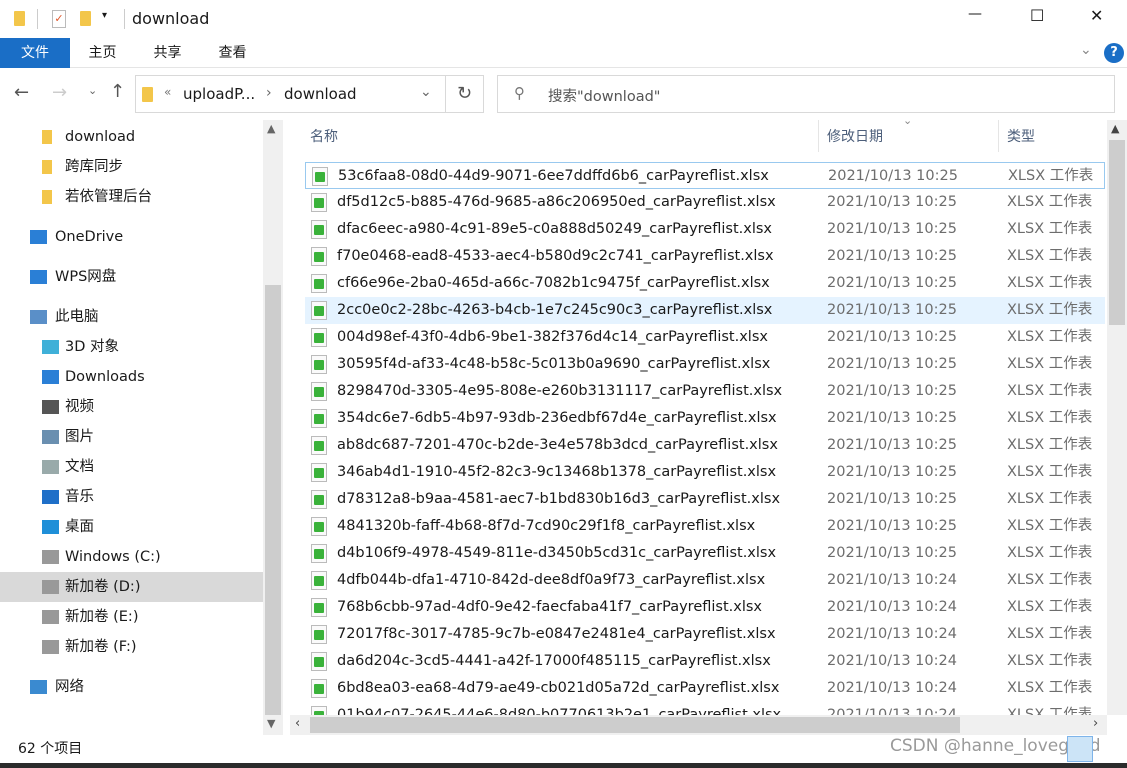 This screenshot has width=1127, height=768. I want to click on chevron-right-icon: ›, so click(269, 93).